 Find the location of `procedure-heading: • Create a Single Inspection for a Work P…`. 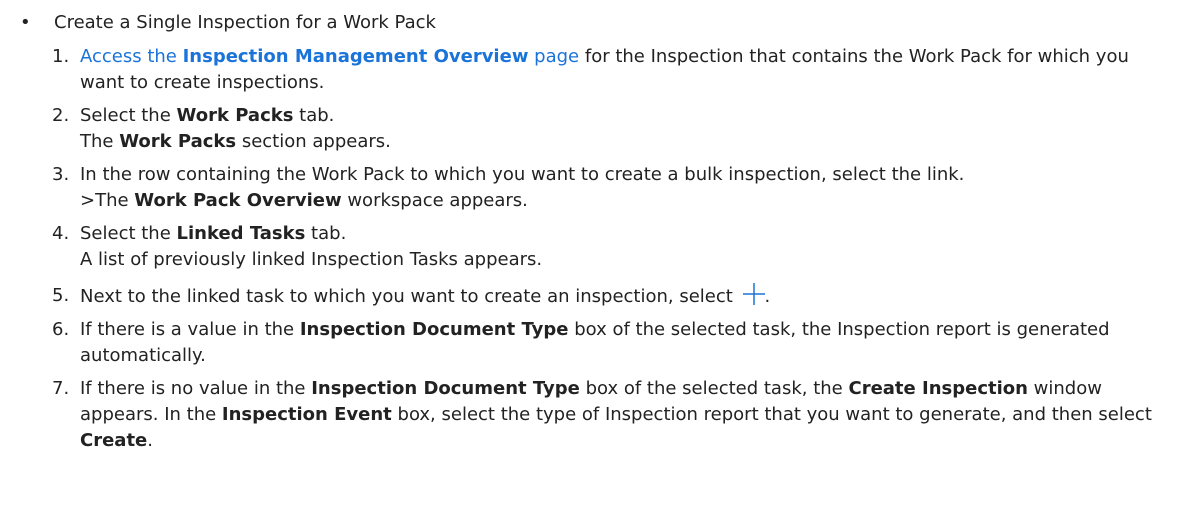

procedure-heading: • Create a Single Inspection for a Work P… is located at coordinates (228, 23).